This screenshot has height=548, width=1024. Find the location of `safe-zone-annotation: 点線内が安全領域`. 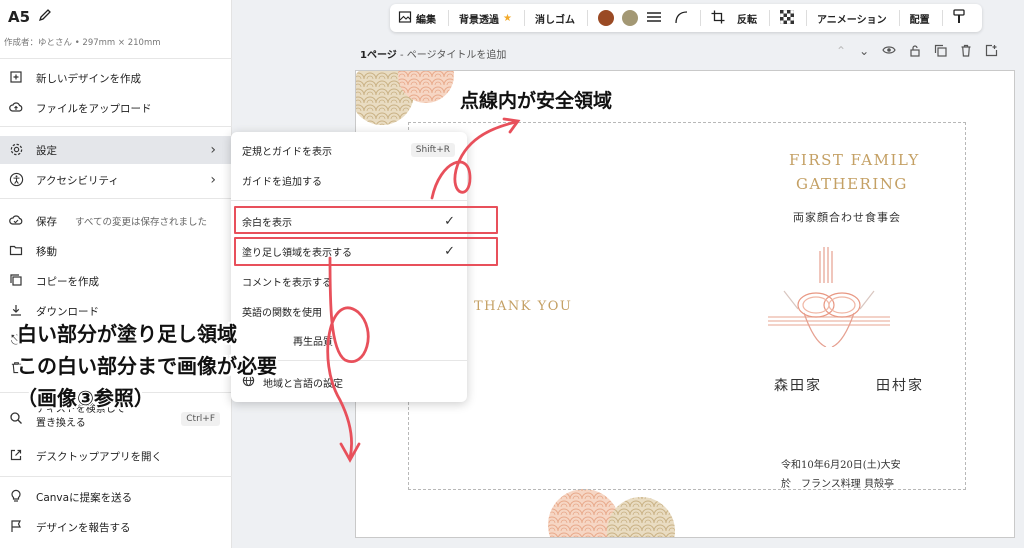

safe-zone-annotation: 点線内が安全領域 is located at coordinates (536, 101).